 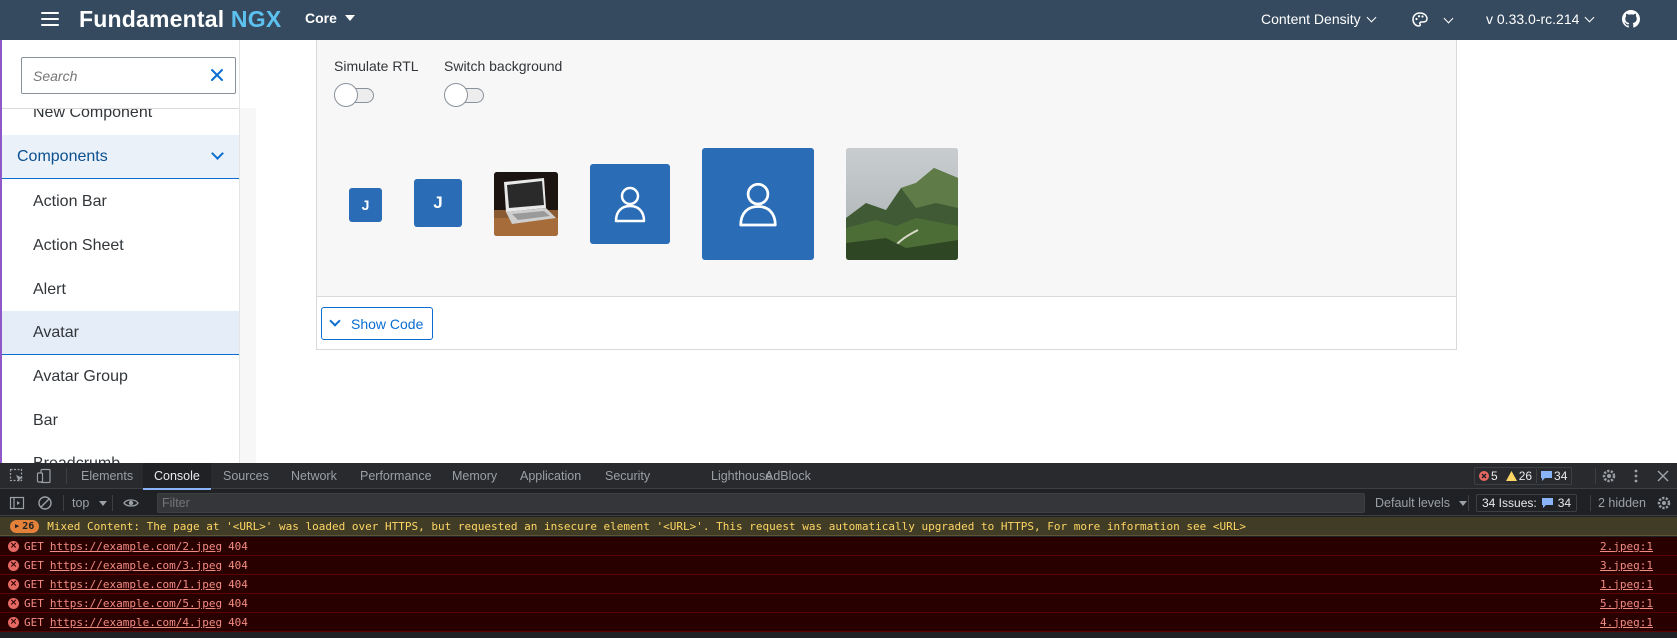 I want to click on github-link, so click(x=1631, y=19).